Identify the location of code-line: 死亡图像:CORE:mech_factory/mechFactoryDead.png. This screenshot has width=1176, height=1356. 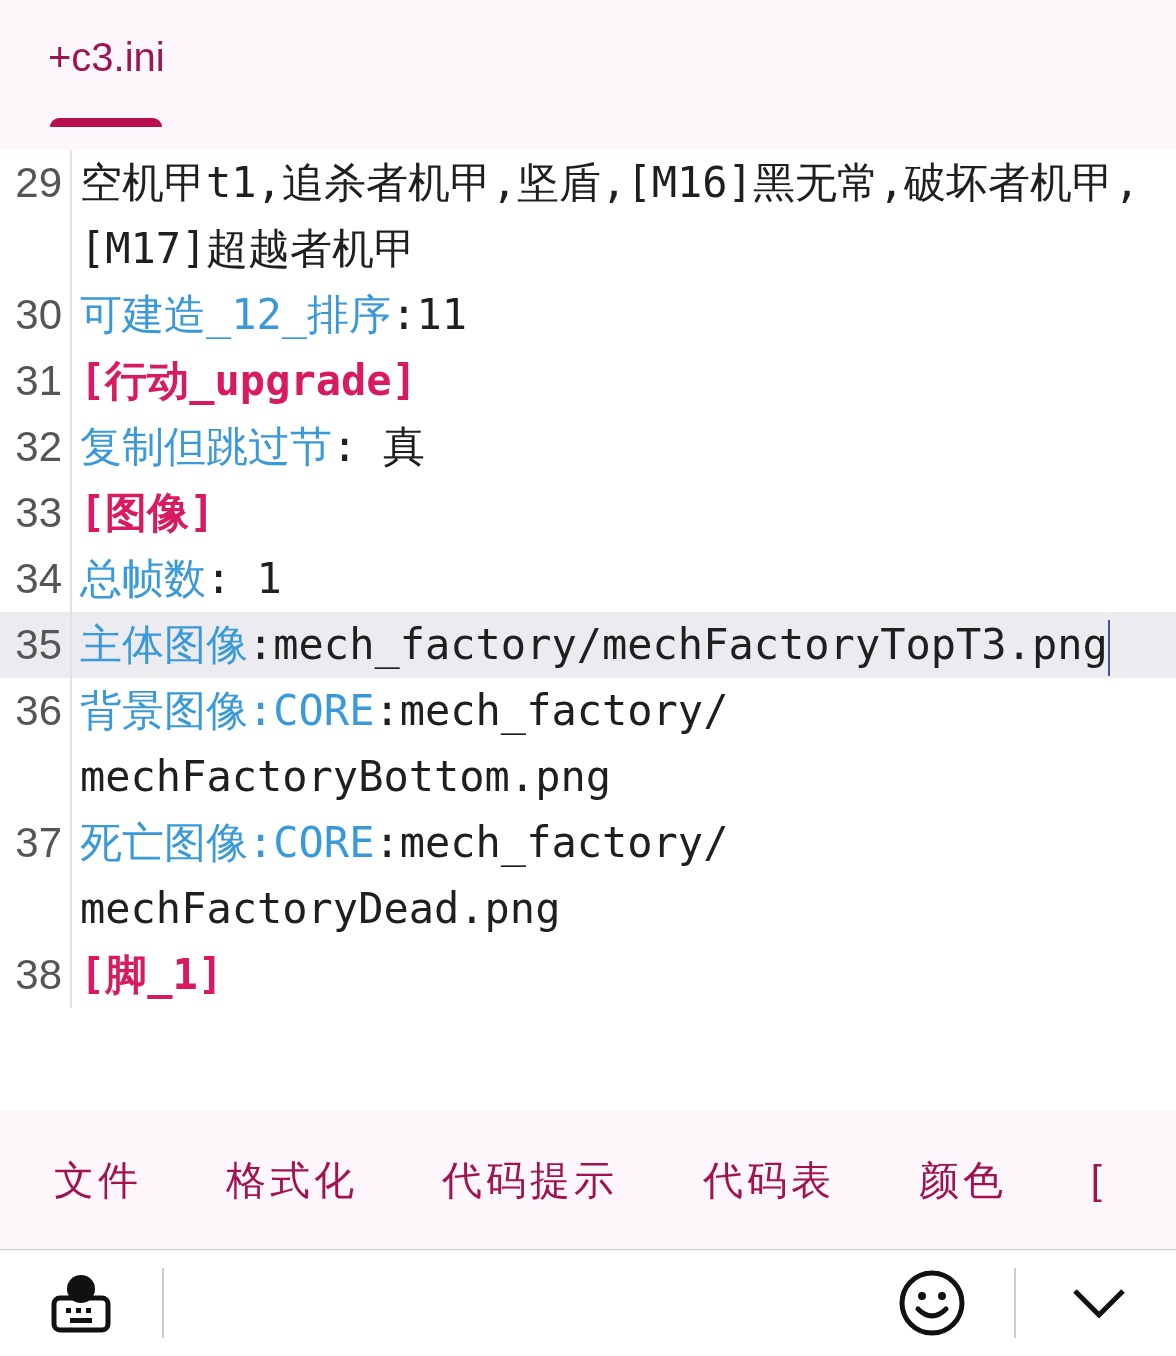
(404, 876).